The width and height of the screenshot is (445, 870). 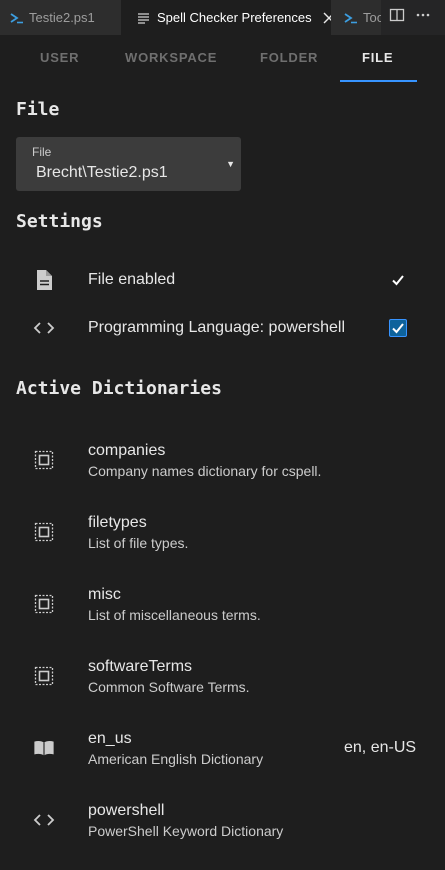 I want to click on scope-tab-folder: FOLDER, so click(x=289, y=57).